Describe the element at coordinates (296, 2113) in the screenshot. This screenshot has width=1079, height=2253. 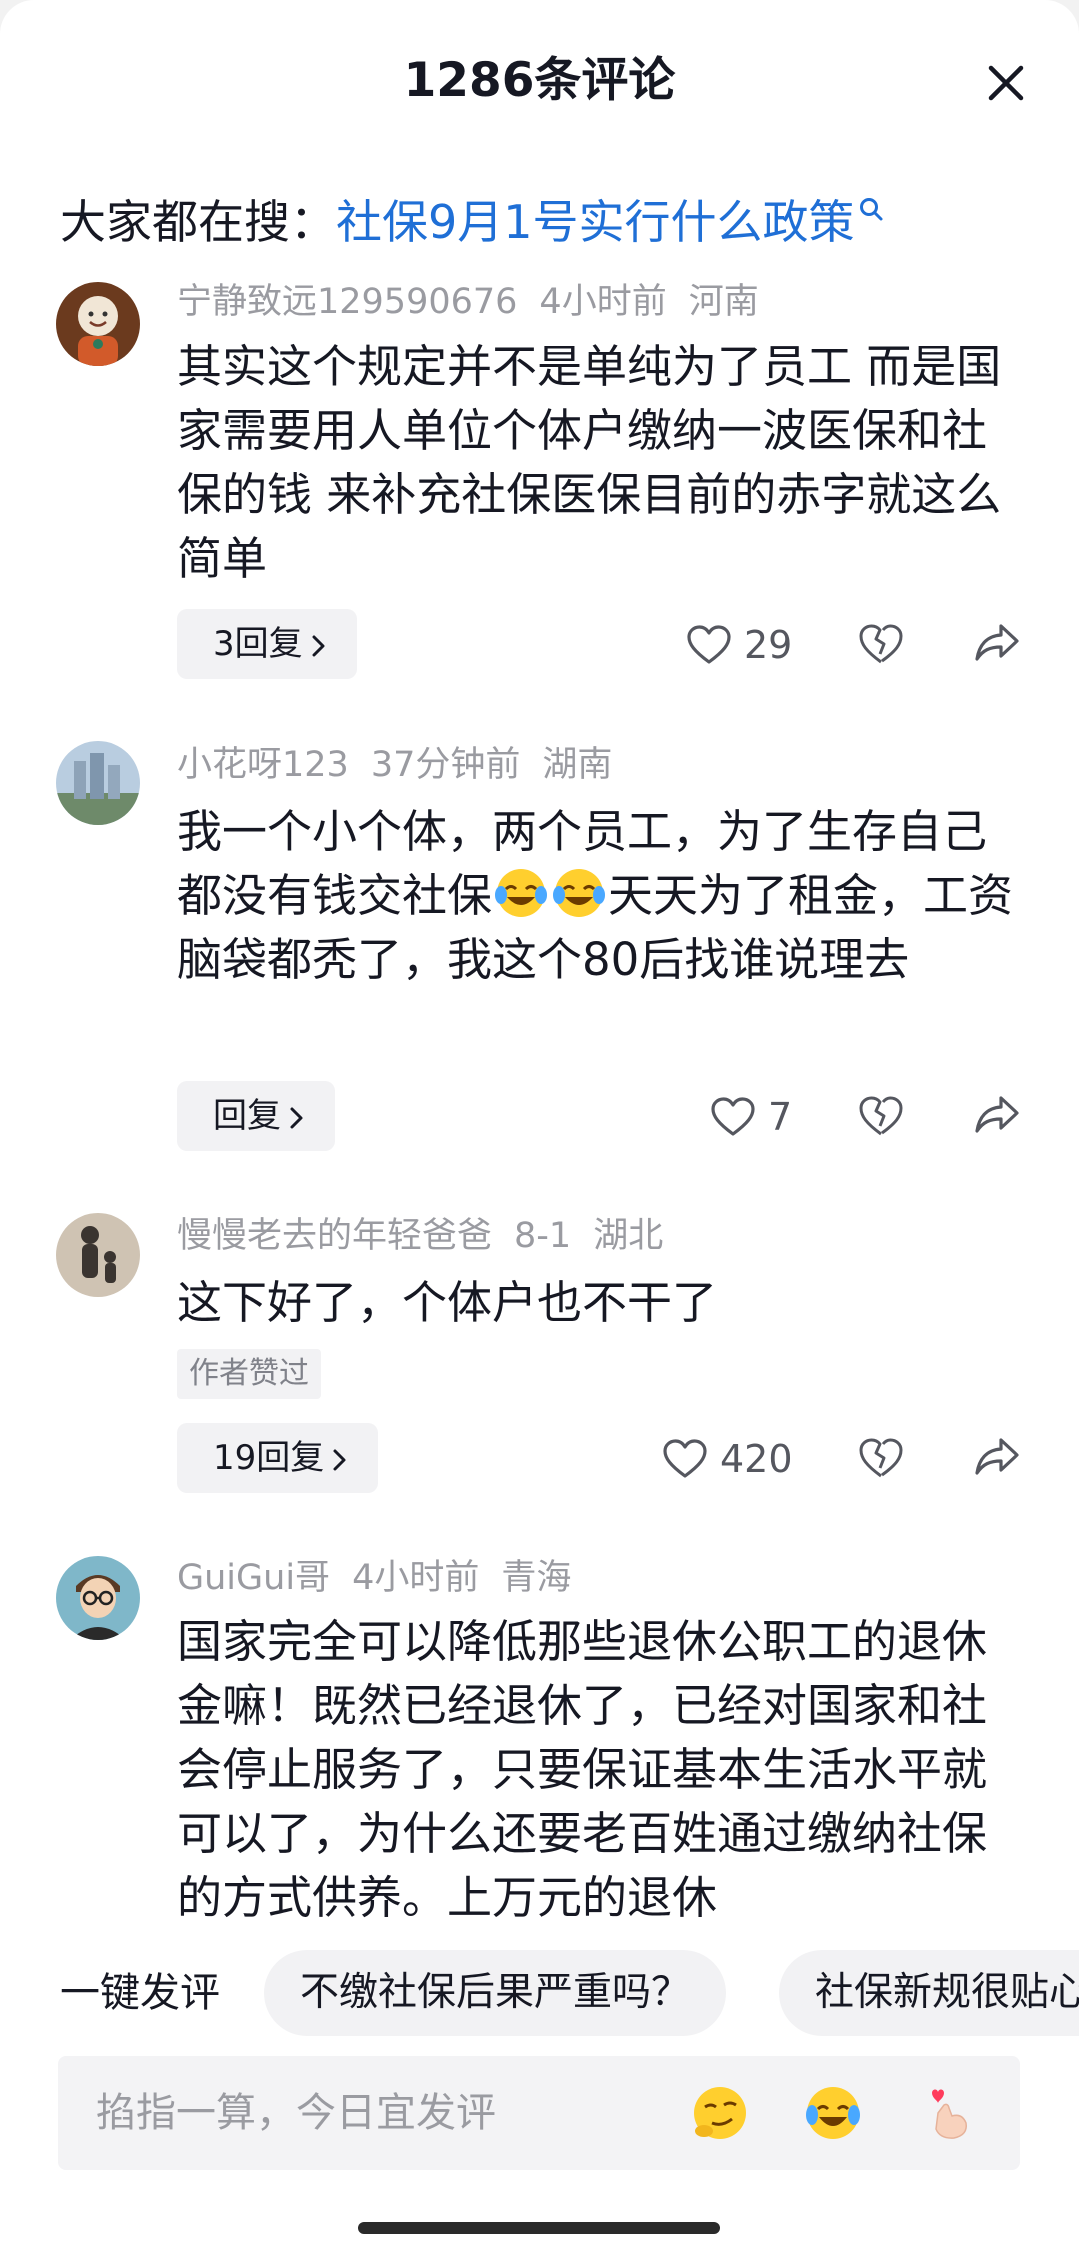
I see `comment-input-placeholder: 掐指一算，今日宜发评` at that location.